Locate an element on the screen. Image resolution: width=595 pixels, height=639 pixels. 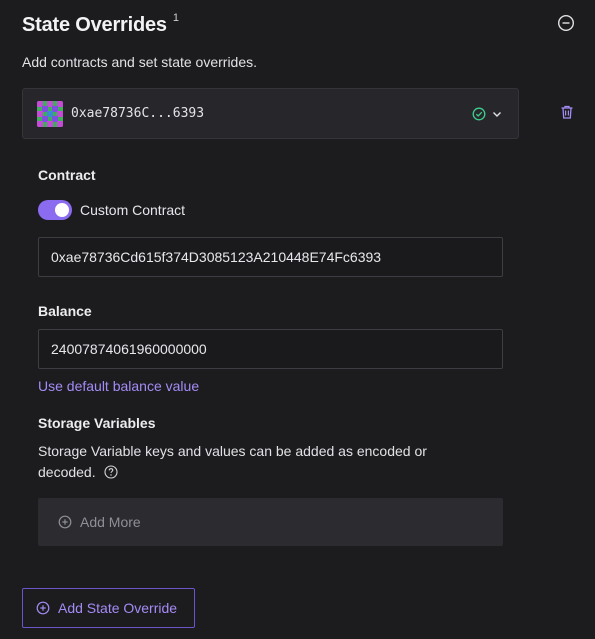
contract-select: 0xae78736C...6393 is located at coordinates (270, 113).